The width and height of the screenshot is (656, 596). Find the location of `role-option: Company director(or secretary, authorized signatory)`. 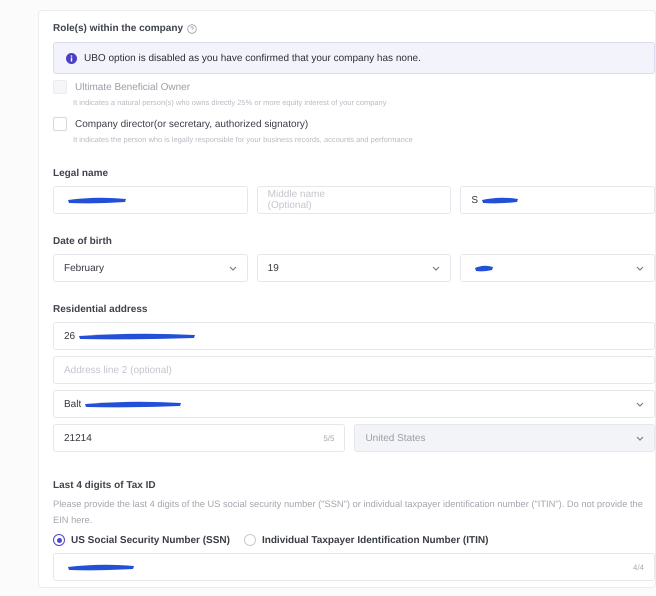

role-option: Company director(or secretary, authorized signatory) is located at coordinates (354, 124).